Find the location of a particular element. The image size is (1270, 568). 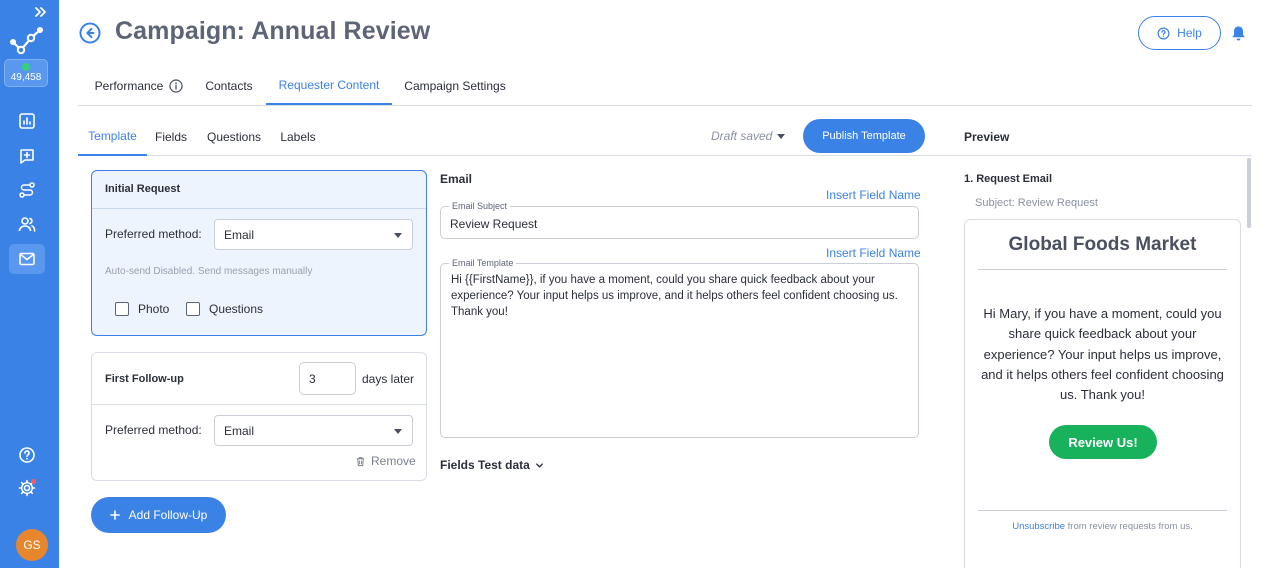

sidebar-item-campaigns is located at coordinates (27, 259).